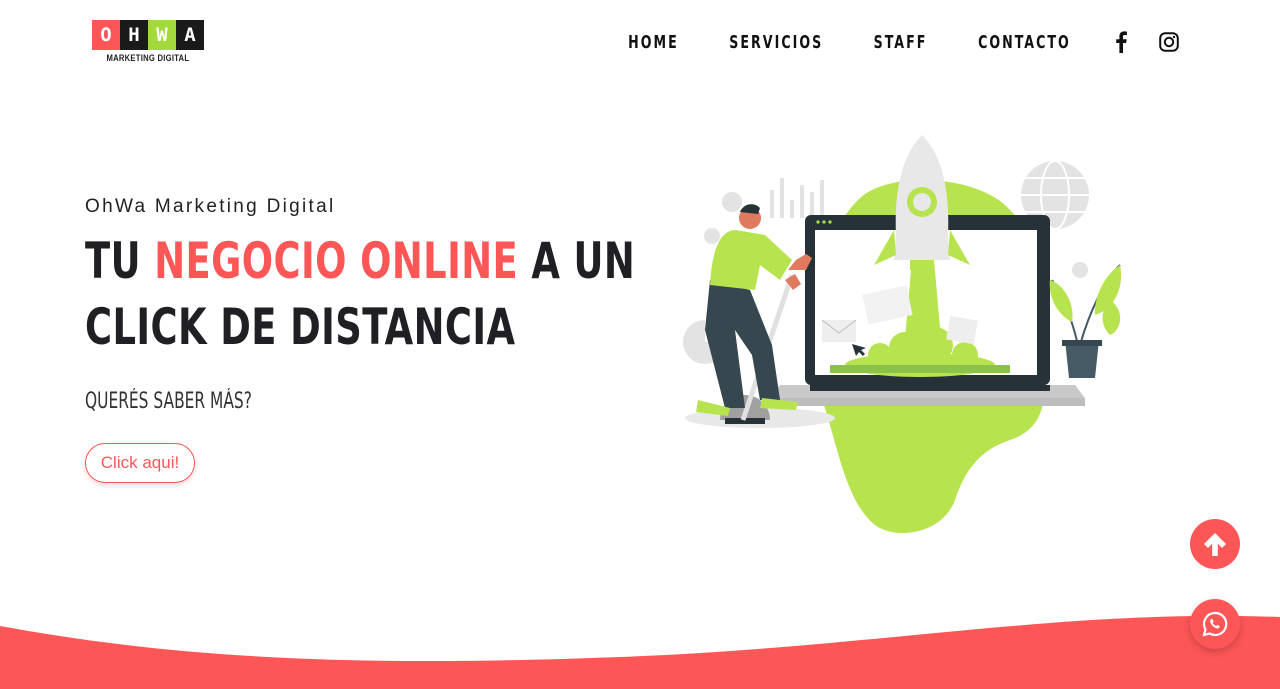 Image resolution: width=1280 pixels, height=689 pixels. Describe the element at coordinates (640, 652) in the screenshot. I see `bottom-wave` at that location.